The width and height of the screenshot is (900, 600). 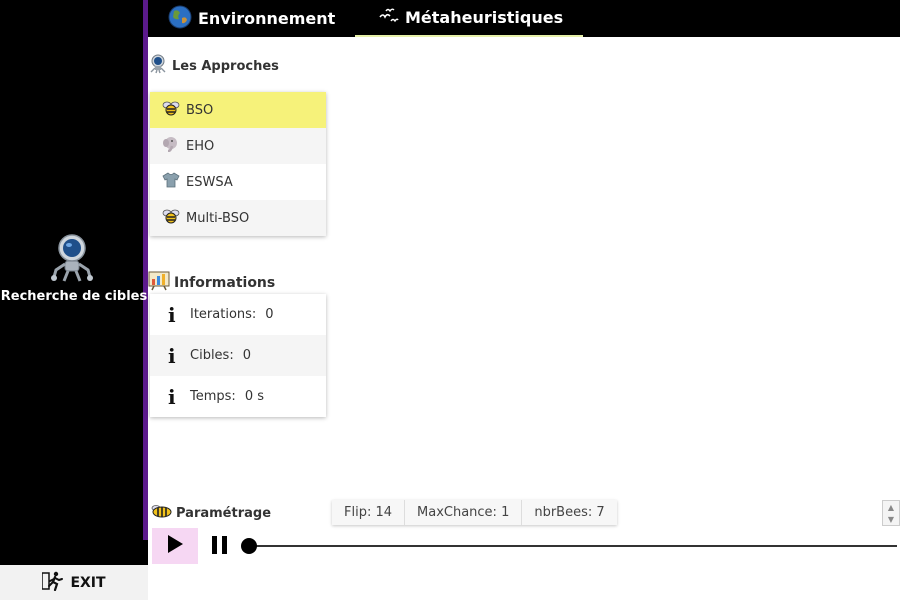 I want to click on birds-icon, so click(x=389, y=18).